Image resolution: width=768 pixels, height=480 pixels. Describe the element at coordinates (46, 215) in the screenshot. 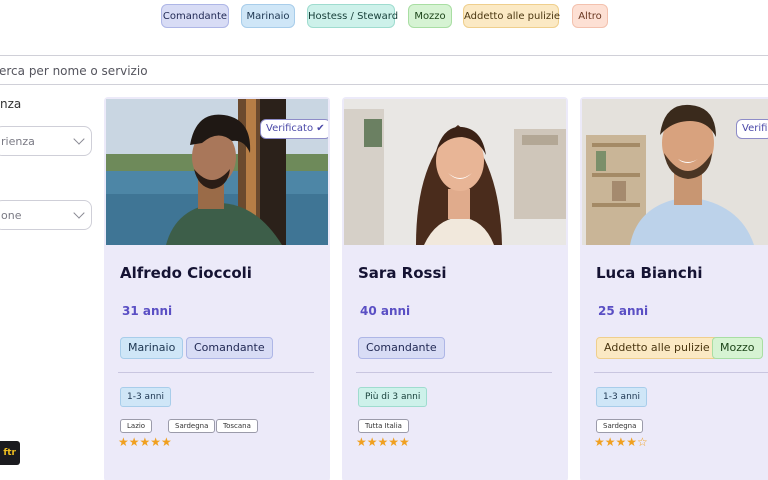

I see `region-select: one` at that location.